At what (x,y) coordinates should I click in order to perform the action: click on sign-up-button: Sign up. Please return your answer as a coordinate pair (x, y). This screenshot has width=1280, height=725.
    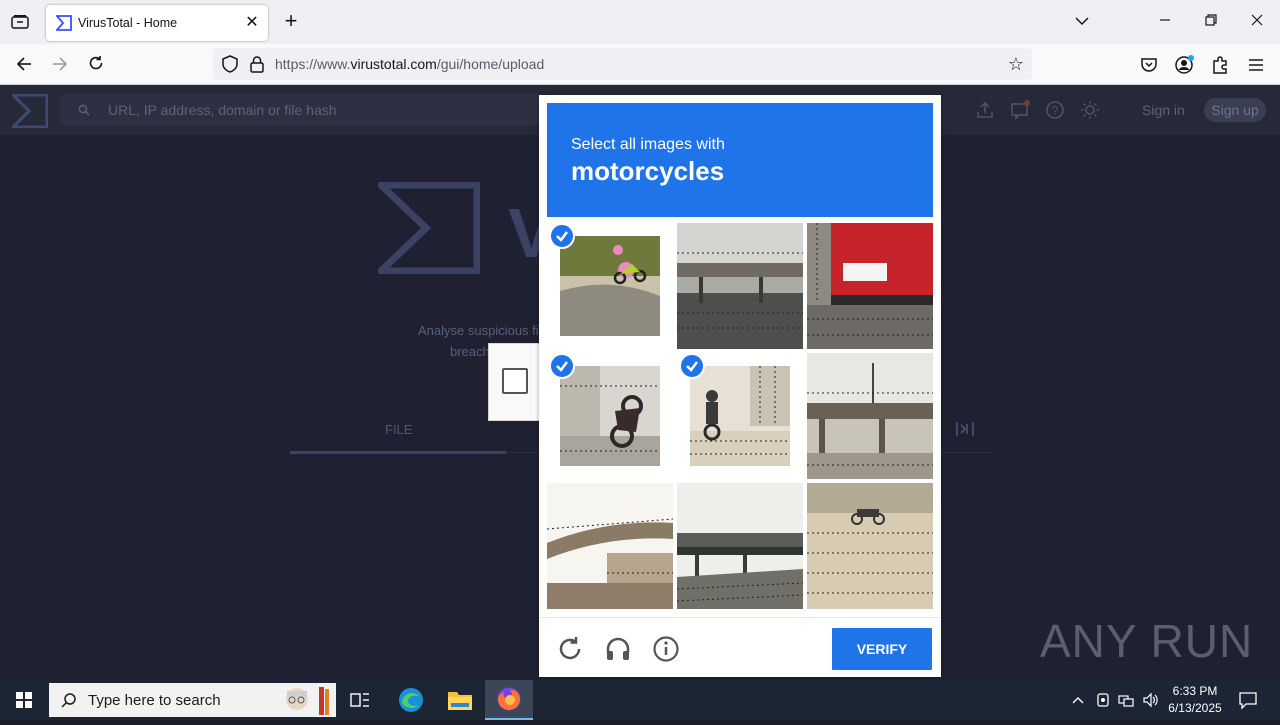
    Looking at the image, I should click on (1235, 110).